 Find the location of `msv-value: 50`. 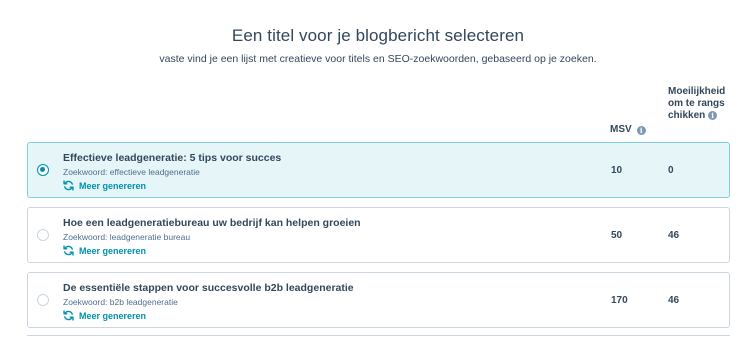

msv-value: 50 is located at coordinates (617, 235).